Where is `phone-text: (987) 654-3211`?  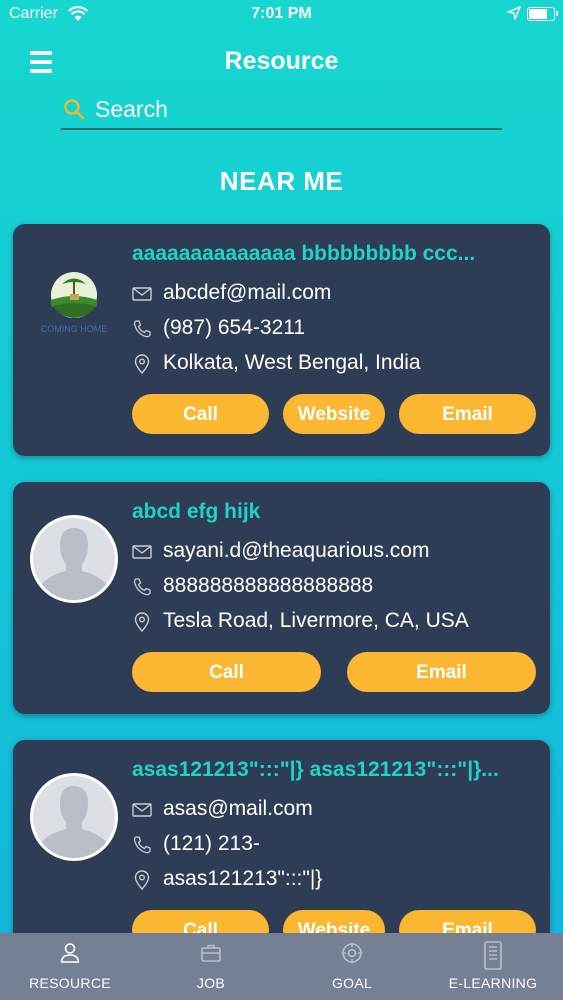
phone-text: (987) 654-3211 is located at coordinates (234, 327).